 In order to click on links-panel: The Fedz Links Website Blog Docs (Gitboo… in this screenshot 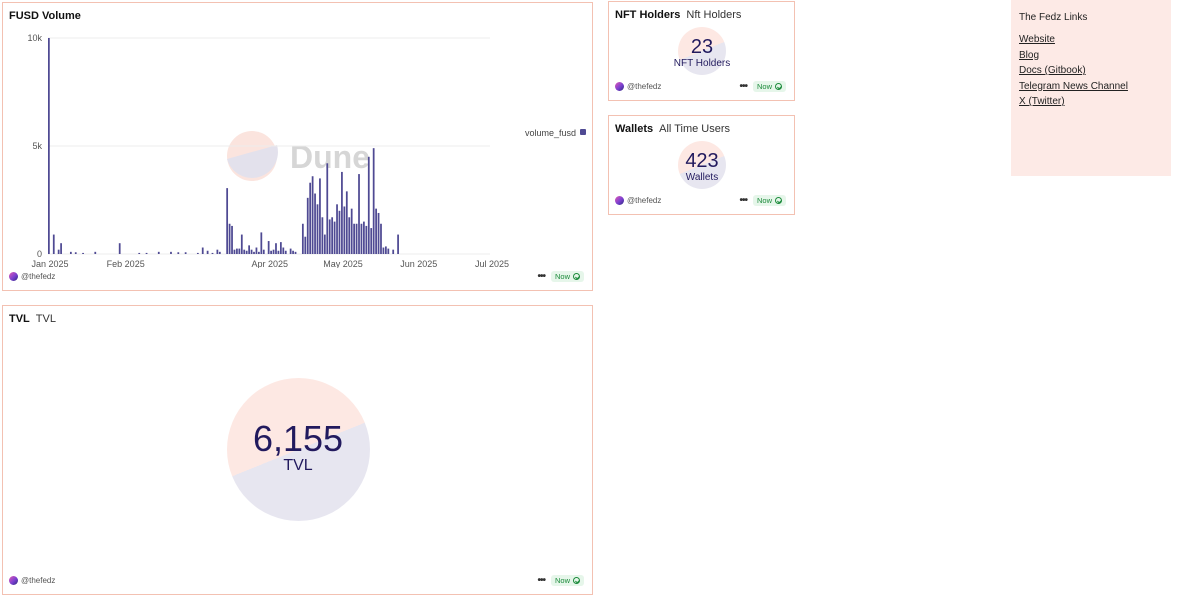, I will do `click(1091, 88)`.